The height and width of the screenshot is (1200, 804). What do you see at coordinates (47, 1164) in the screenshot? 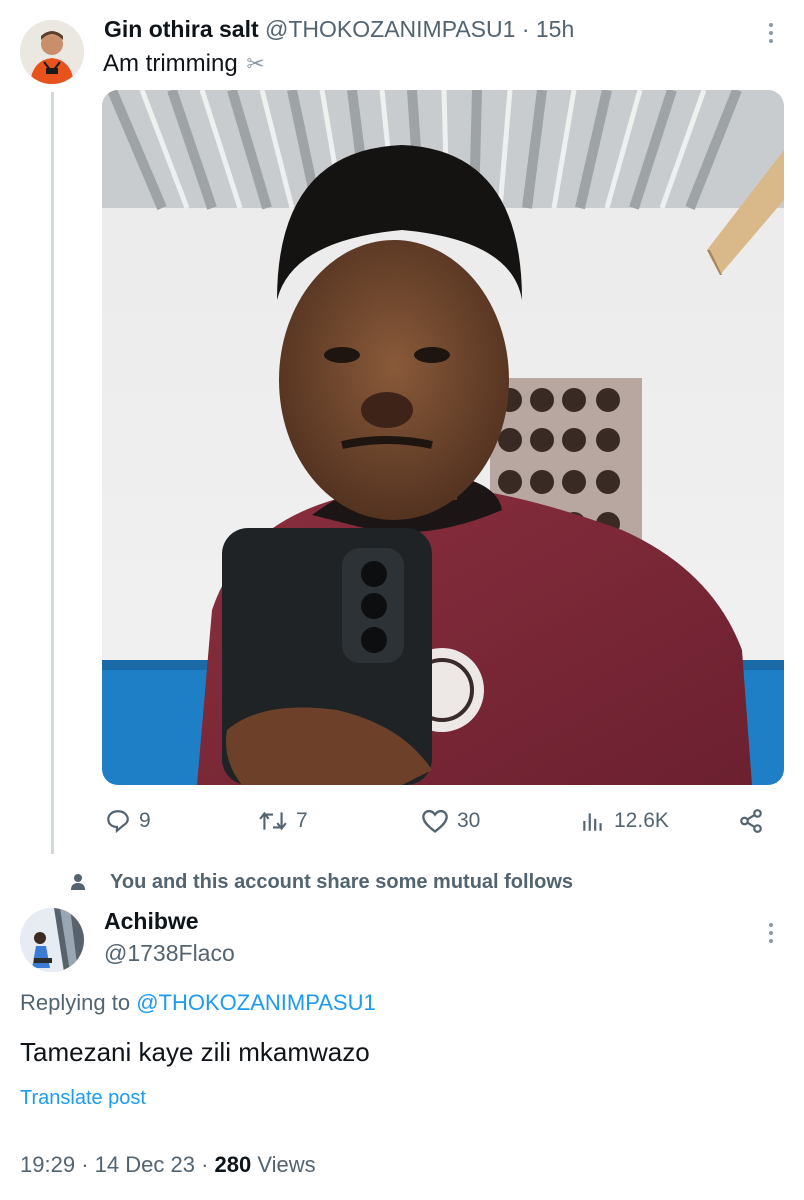
I see `reply-time: 19:29` at bounding box center [47, 1164].